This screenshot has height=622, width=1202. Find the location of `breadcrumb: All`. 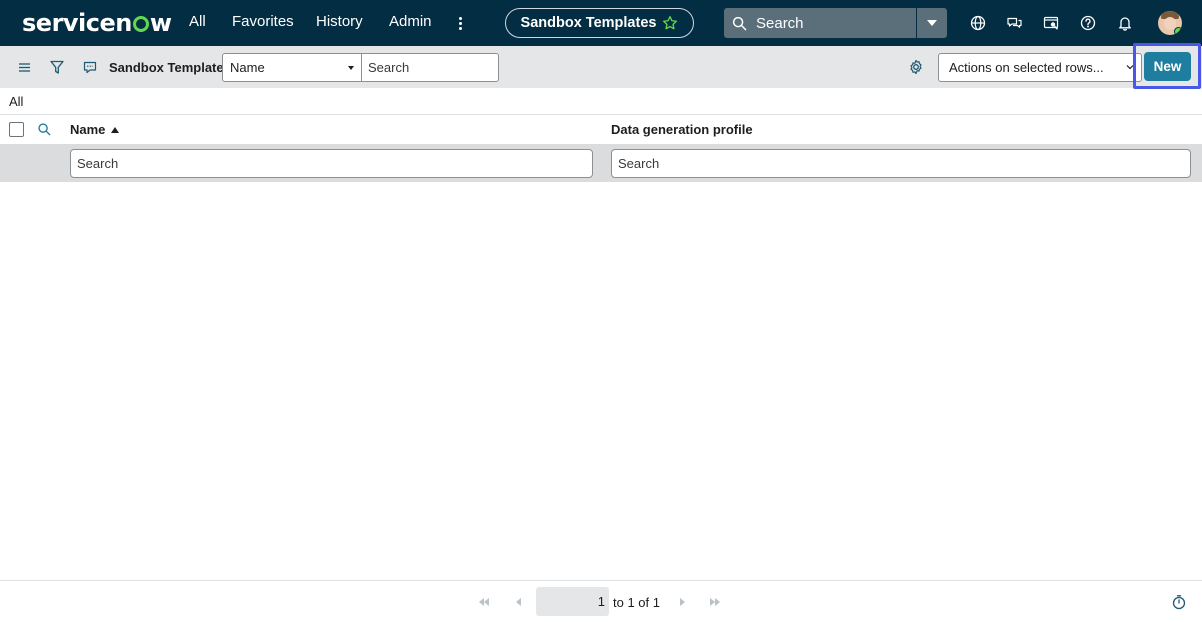

breadcrumb: All is located at coordinates (16, 101).